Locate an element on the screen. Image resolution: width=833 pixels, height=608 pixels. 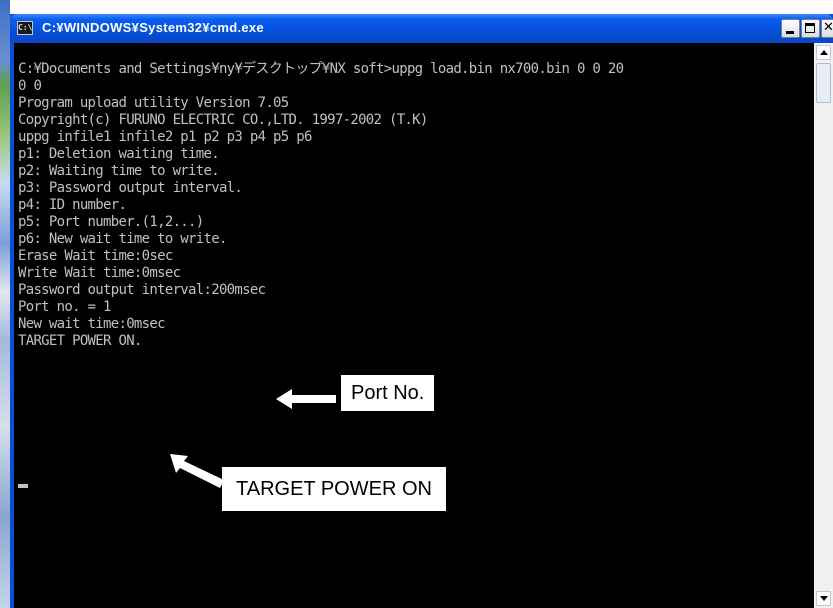
console-line: Erase Wait time:0sec is located at coordinates (95, 256).